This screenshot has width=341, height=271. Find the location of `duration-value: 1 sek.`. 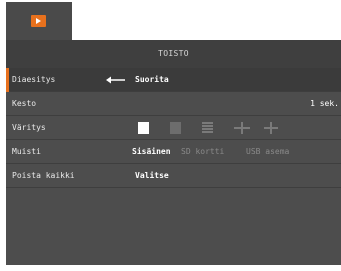

duration-value: 1 sek. is located at coordinates (324, 104).